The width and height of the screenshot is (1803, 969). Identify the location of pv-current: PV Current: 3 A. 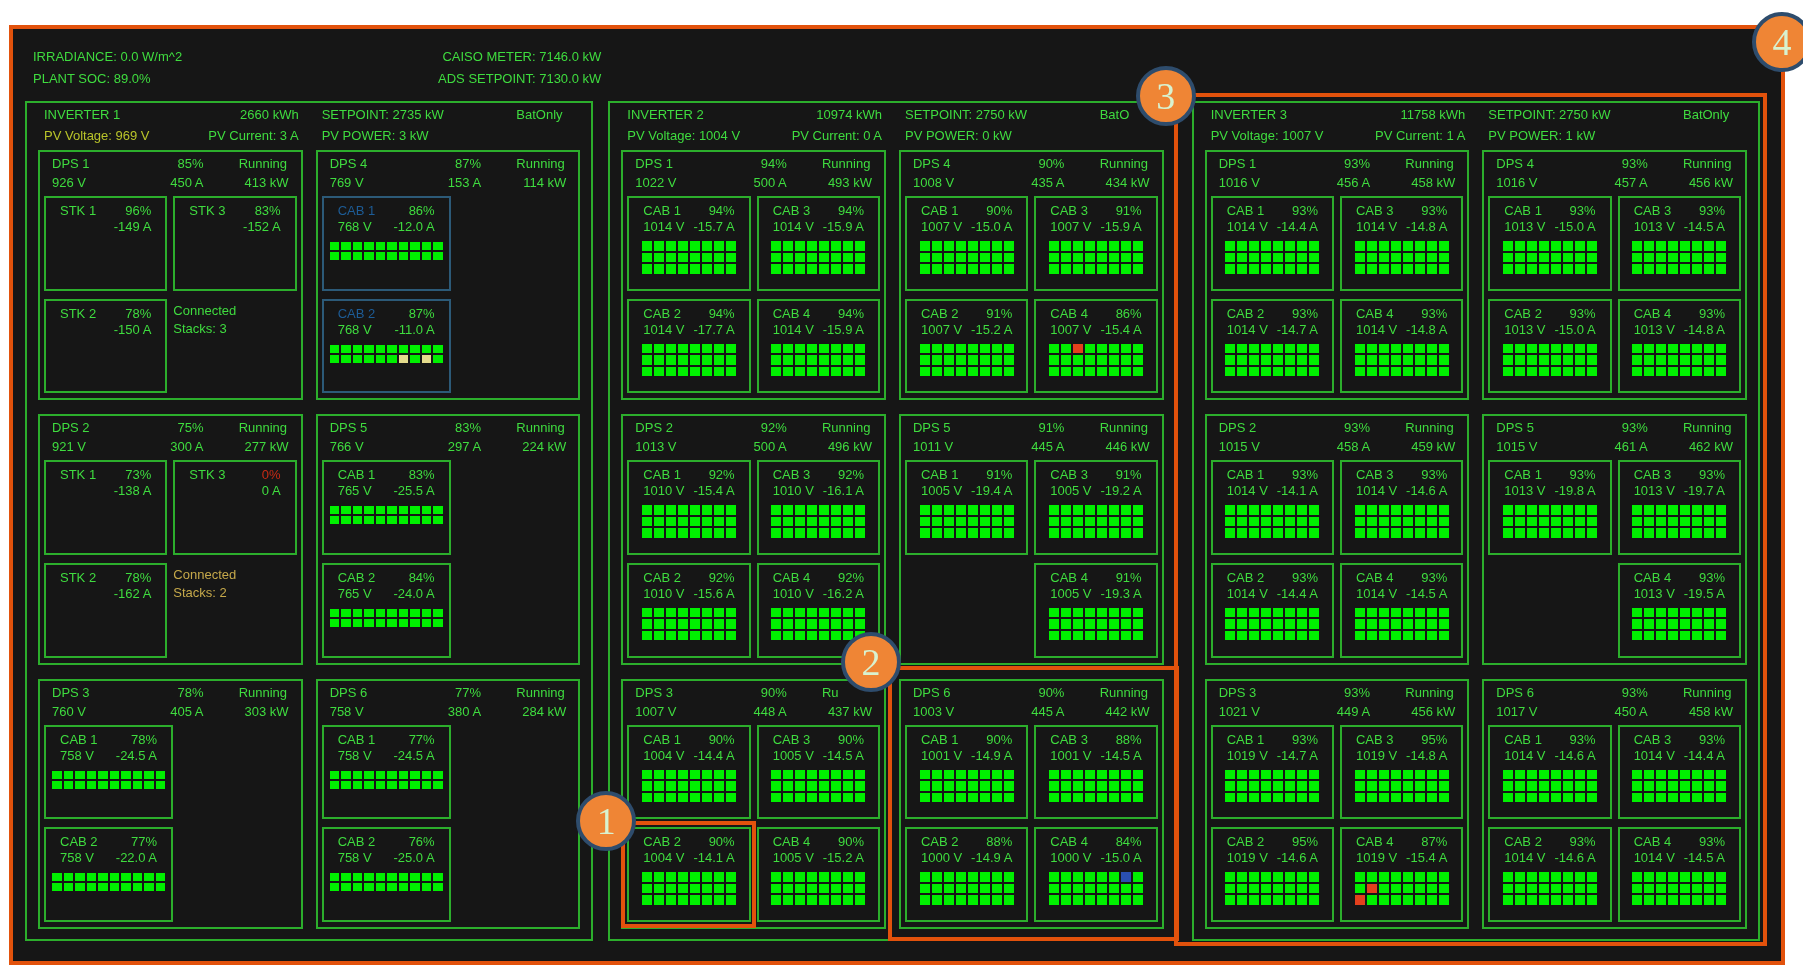
(253, 136).